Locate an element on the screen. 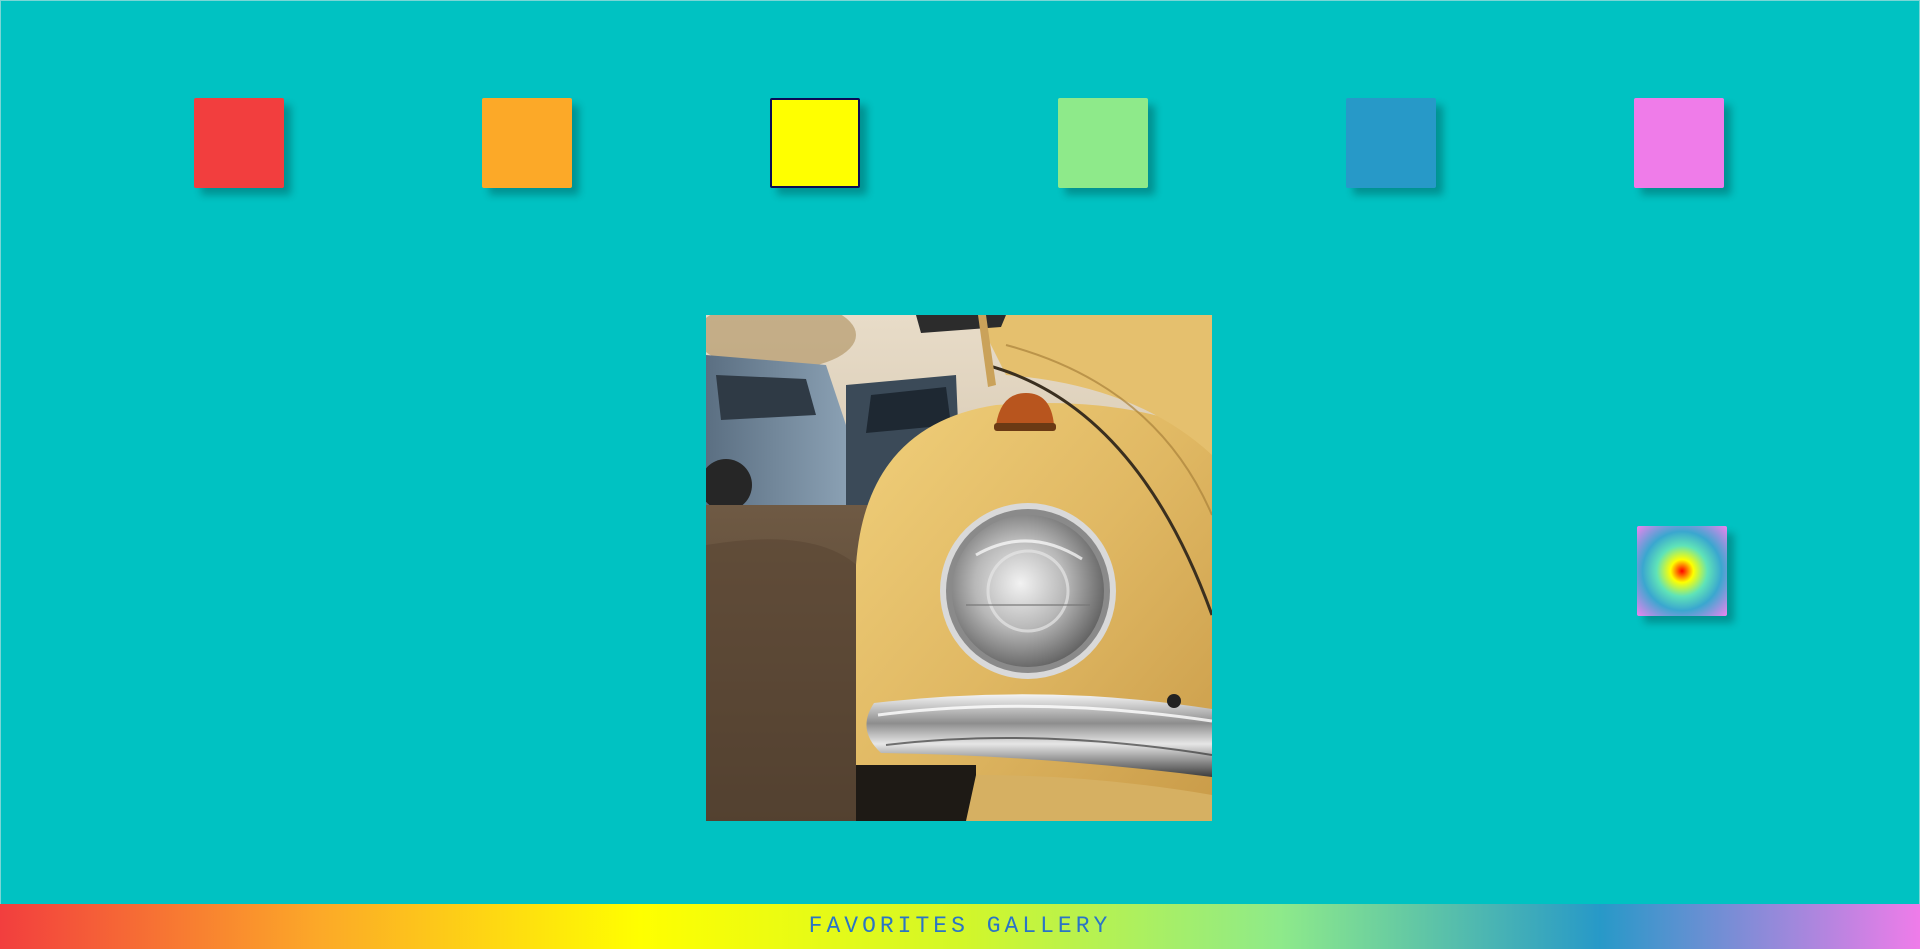 This screenshot has width=1920, height=949. gallery-photo is located at coordinates (959, 568).